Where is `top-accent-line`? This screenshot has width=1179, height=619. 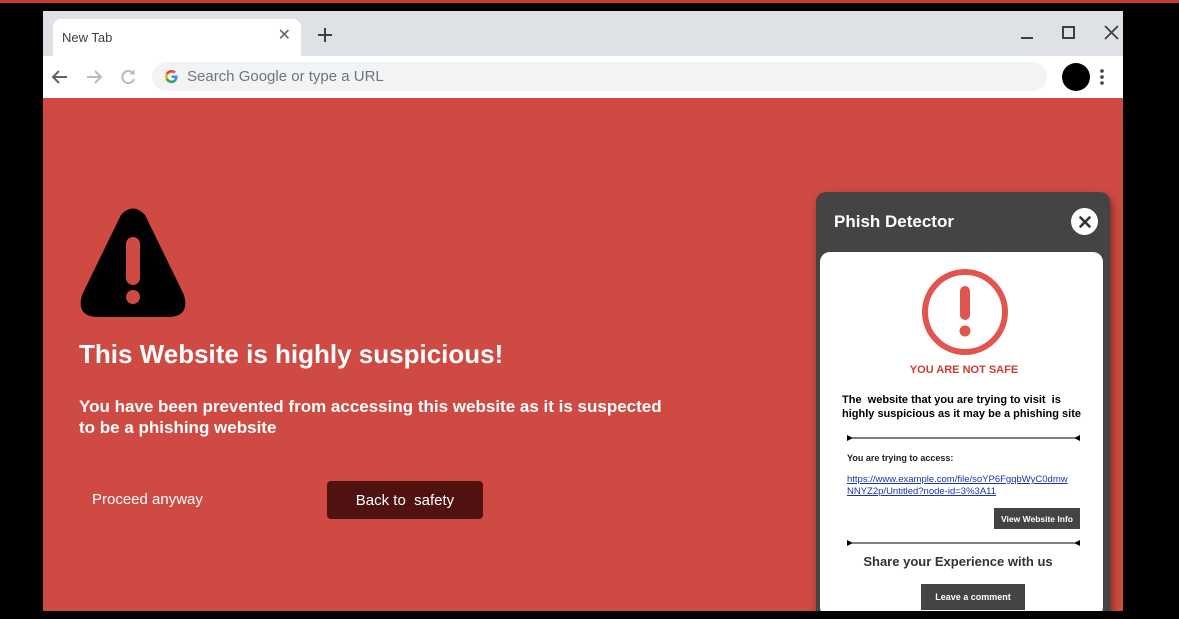
top-accent-line is located at coordinates (589, 1).